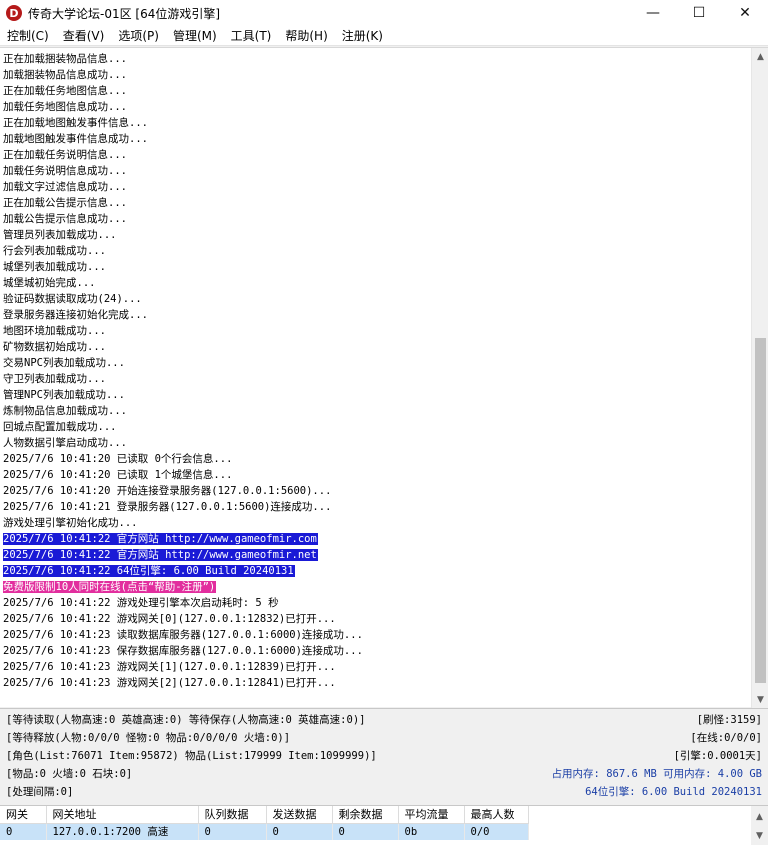  What do you see at coordinates (251, 36) in the screenshot?
I see `menu-tools: 工具(T)` at bounding box center [251, 36].